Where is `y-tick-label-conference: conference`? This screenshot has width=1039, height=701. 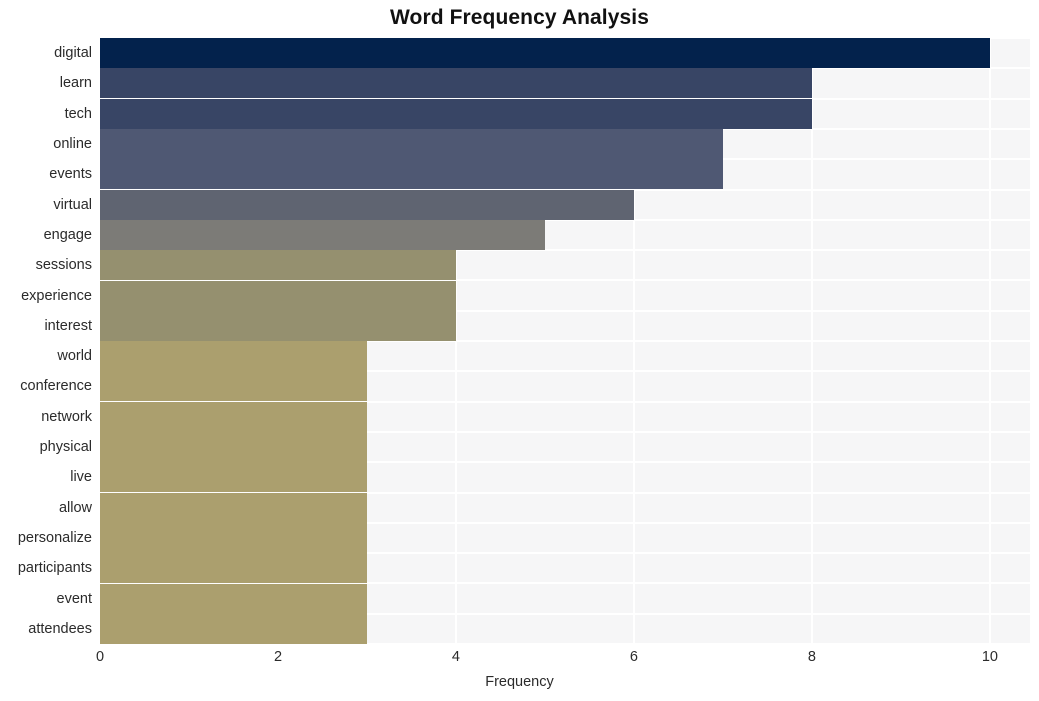
y-tick-label-conference: conference is located at coordinates (56, 386).